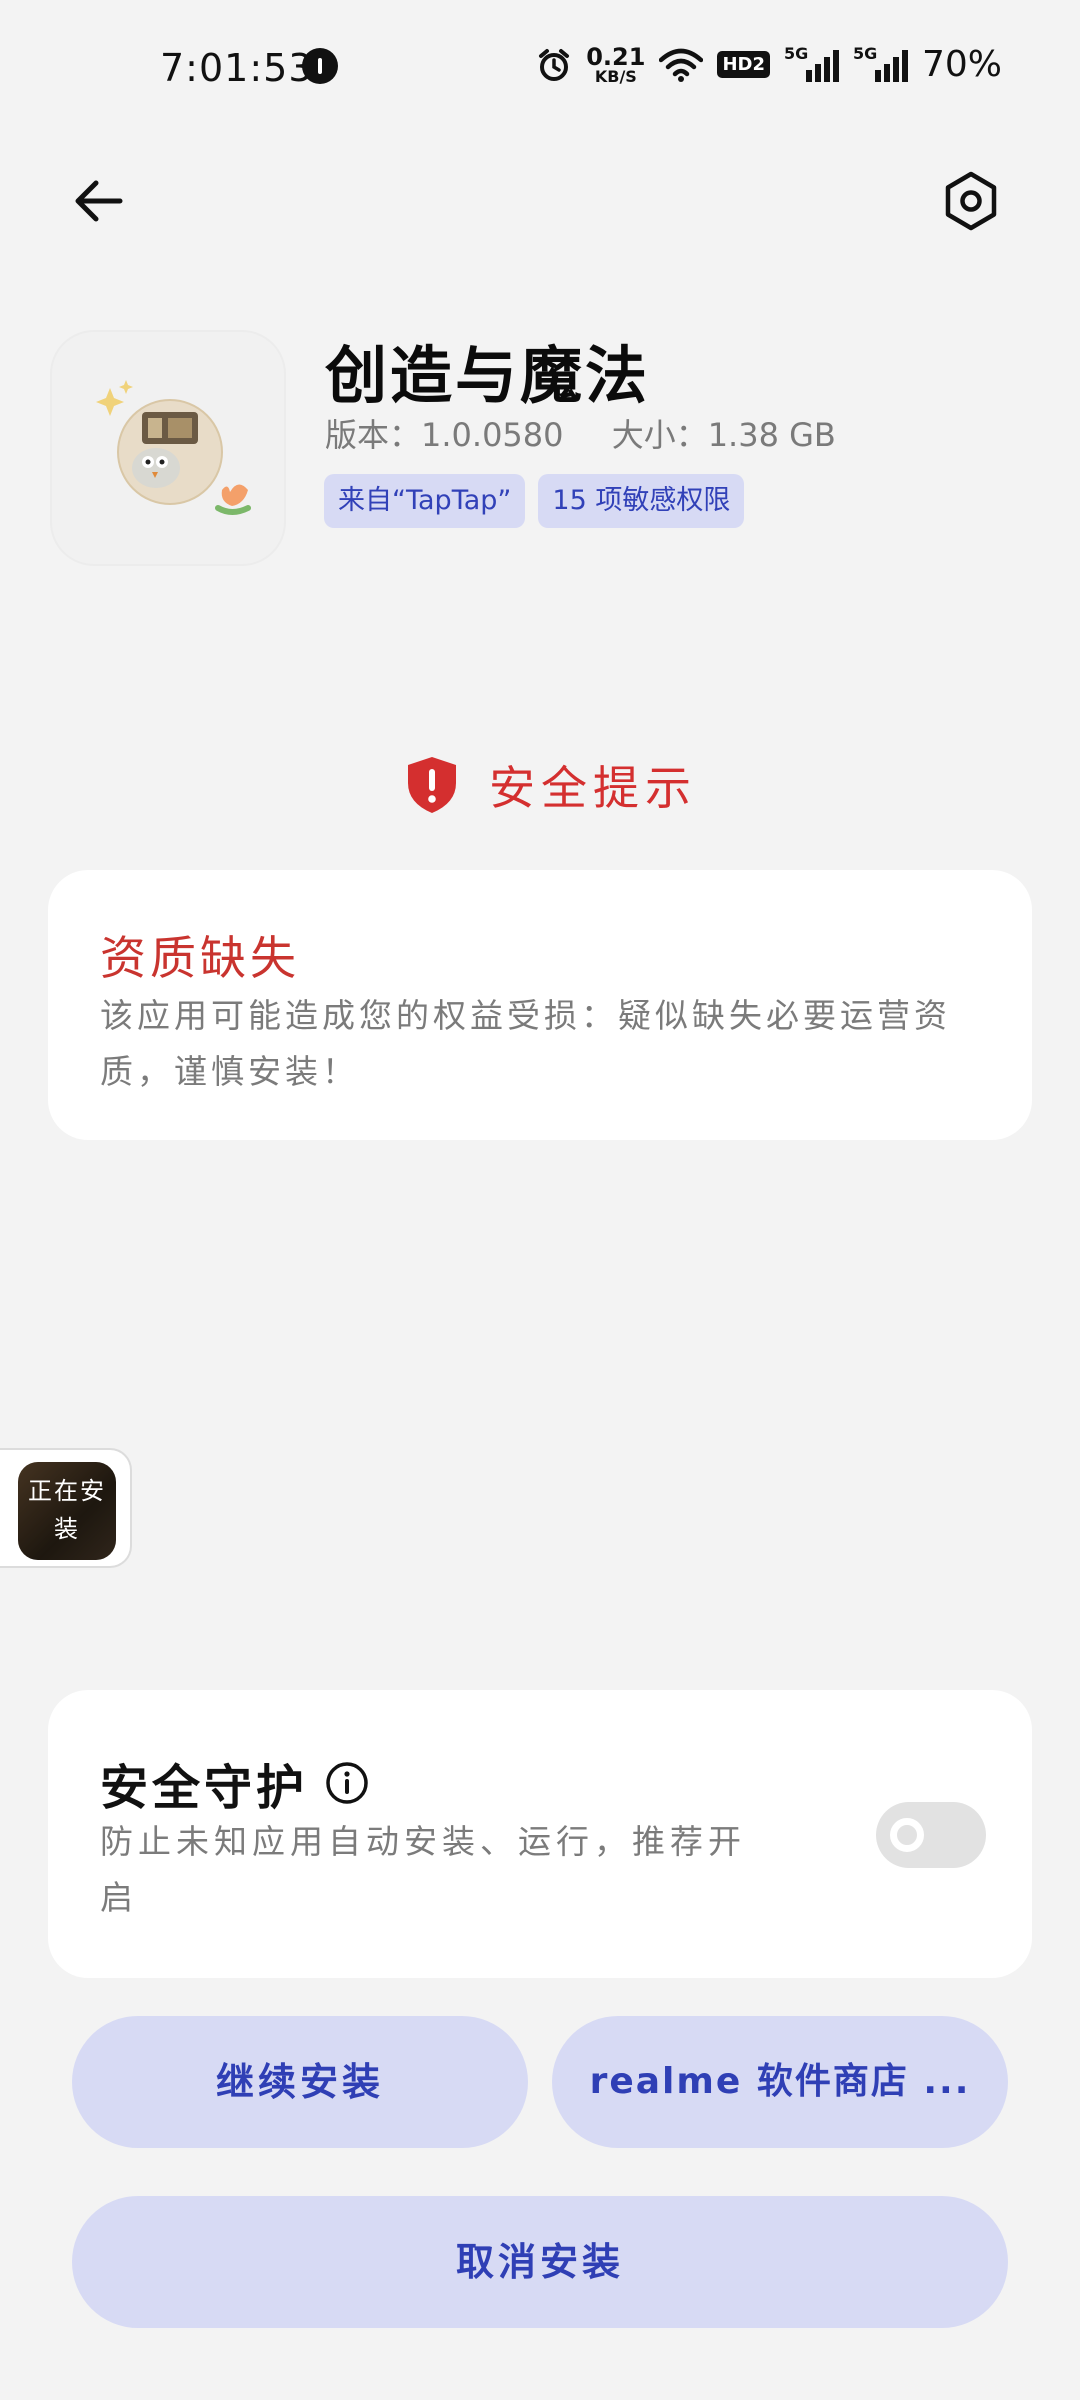  What do you see at coordinates (615, 76) in the screenshot?
I see `net-speed-unit: KB/S` at bounding box center [615, 76].